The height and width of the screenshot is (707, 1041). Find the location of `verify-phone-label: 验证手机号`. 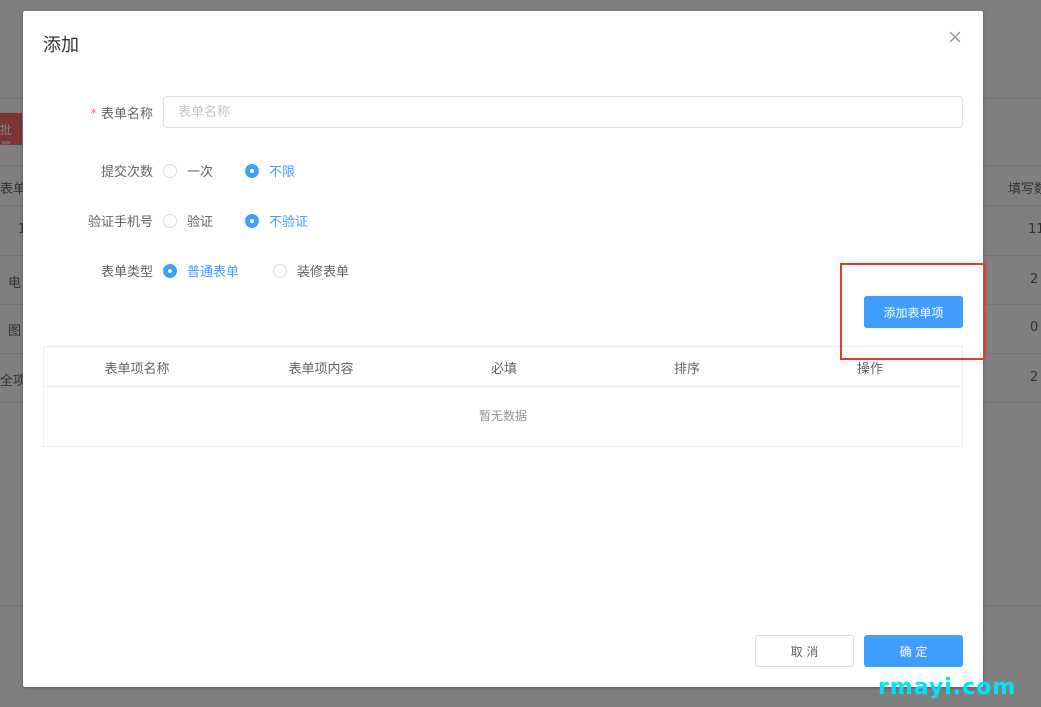

verify-phone-label: 验证手机号 is located at coordinates (120, 222).